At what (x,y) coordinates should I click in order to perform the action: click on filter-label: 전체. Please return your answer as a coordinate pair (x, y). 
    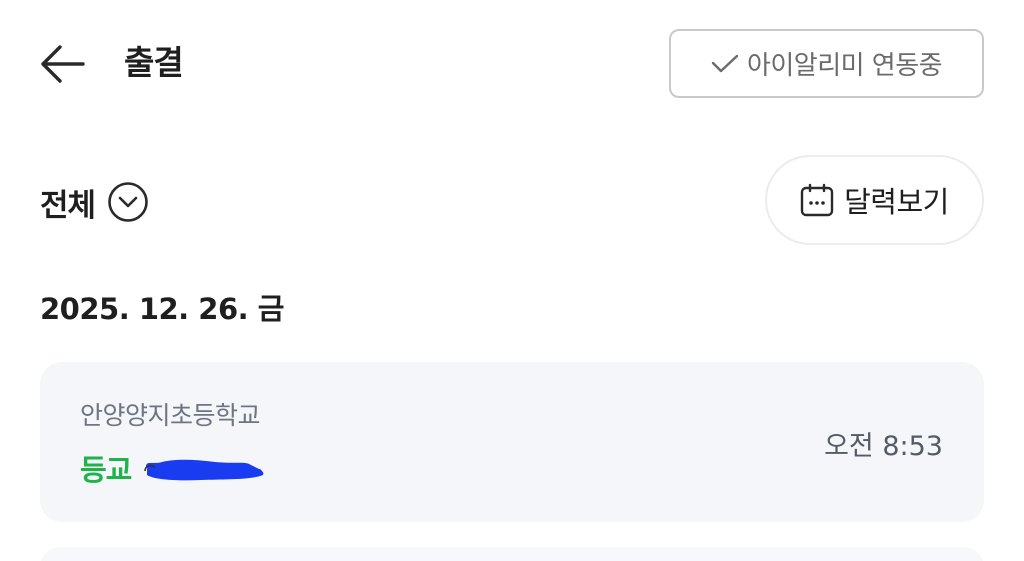
    Looking at the image, I should click on (68, 205).